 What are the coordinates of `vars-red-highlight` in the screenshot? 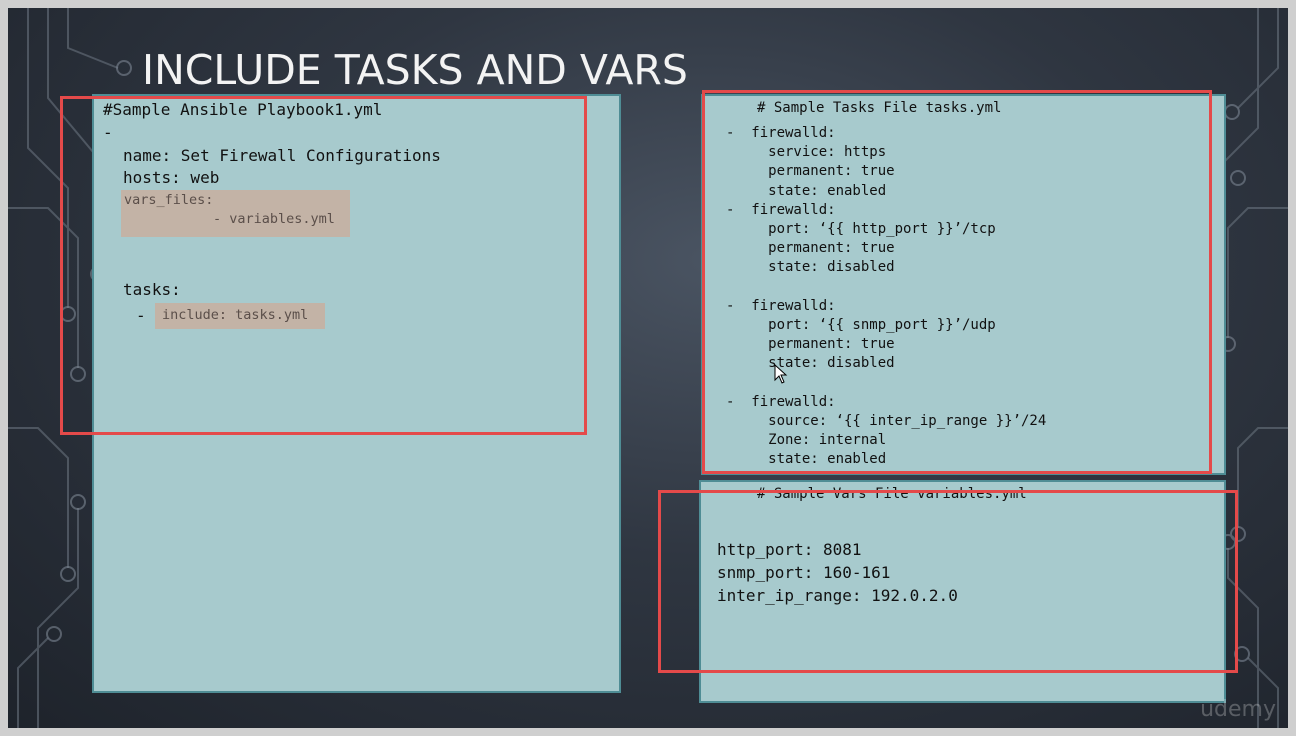 It's located at (948, 581).